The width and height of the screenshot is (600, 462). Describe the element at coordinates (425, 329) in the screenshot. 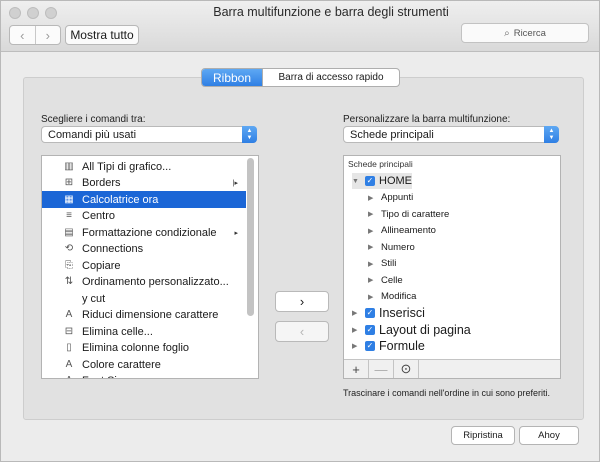

I see `tree-node-label: Layout di pagina` at that location.